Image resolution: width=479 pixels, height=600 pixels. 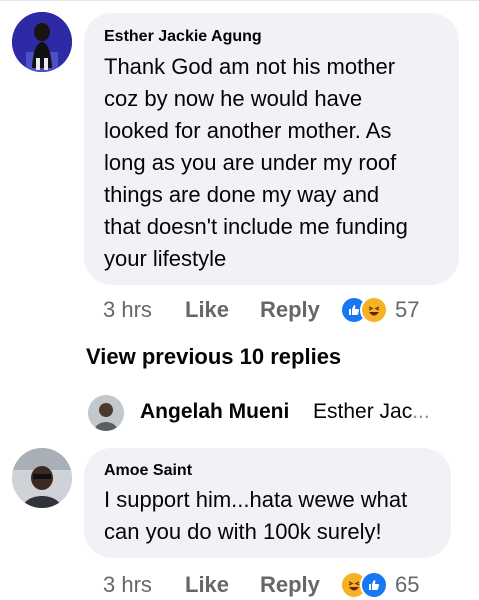 I want to click on comment-actions: 3 hrs Like Reply 65, so click(x=261, y=585).